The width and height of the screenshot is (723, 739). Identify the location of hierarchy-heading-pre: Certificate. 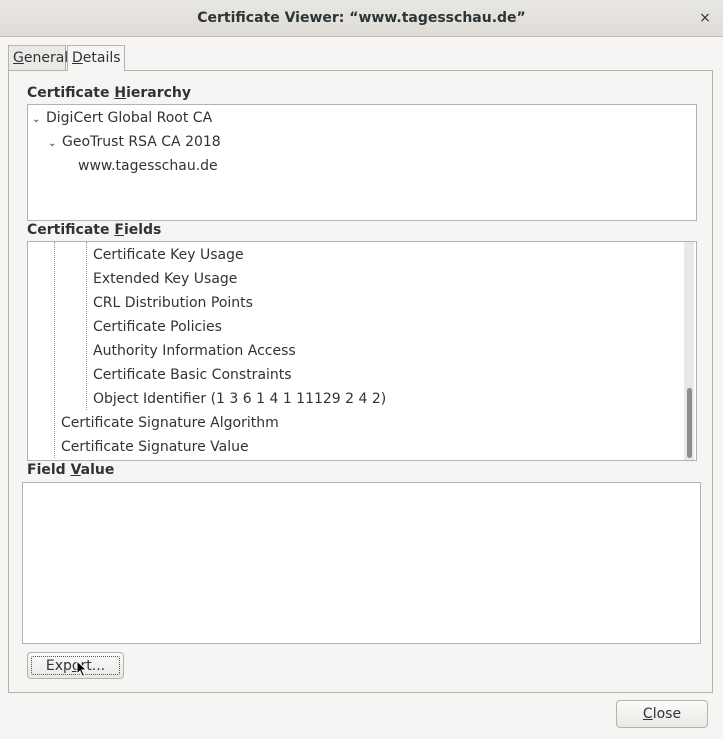
(71, 93).